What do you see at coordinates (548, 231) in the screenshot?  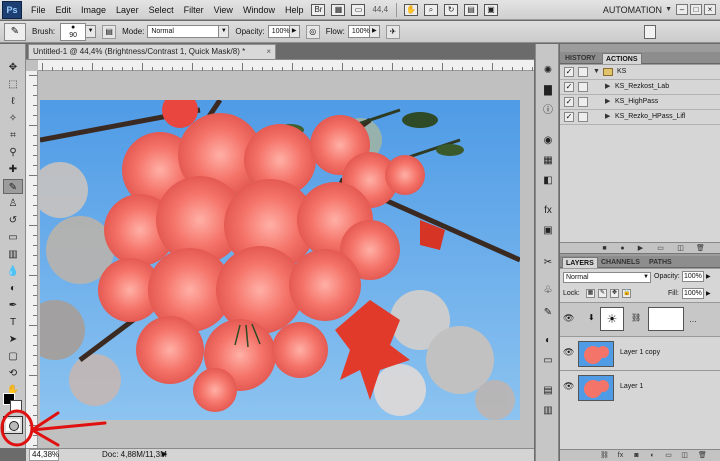 I see `masks-icon: ▣` at bounding box center [548, 231].